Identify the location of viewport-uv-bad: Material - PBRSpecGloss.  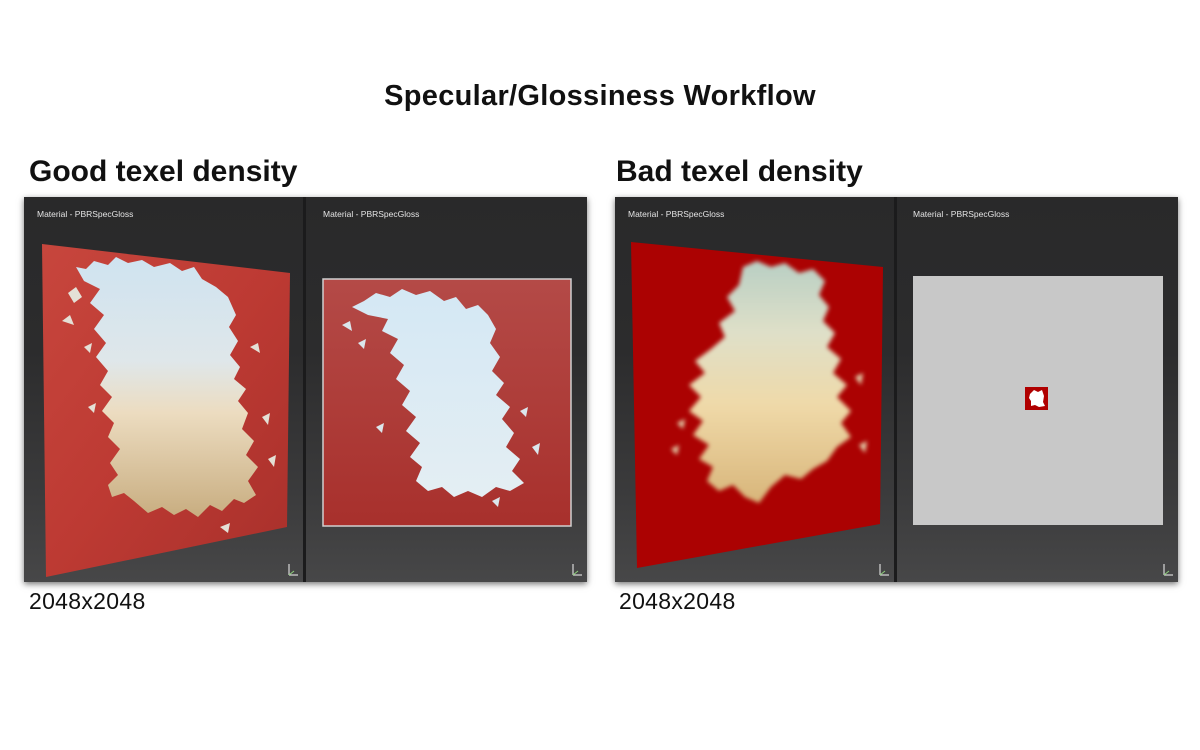
(1037, 389).